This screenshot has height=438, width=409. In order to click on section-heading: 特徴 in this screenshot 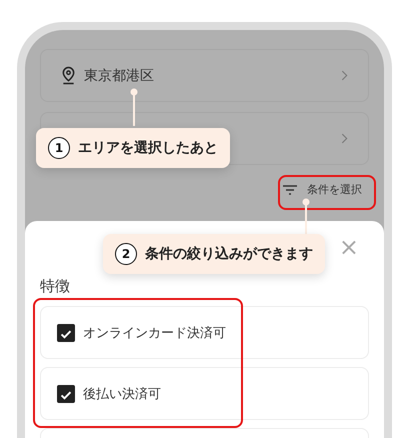, I will do `click(55, 286)`.